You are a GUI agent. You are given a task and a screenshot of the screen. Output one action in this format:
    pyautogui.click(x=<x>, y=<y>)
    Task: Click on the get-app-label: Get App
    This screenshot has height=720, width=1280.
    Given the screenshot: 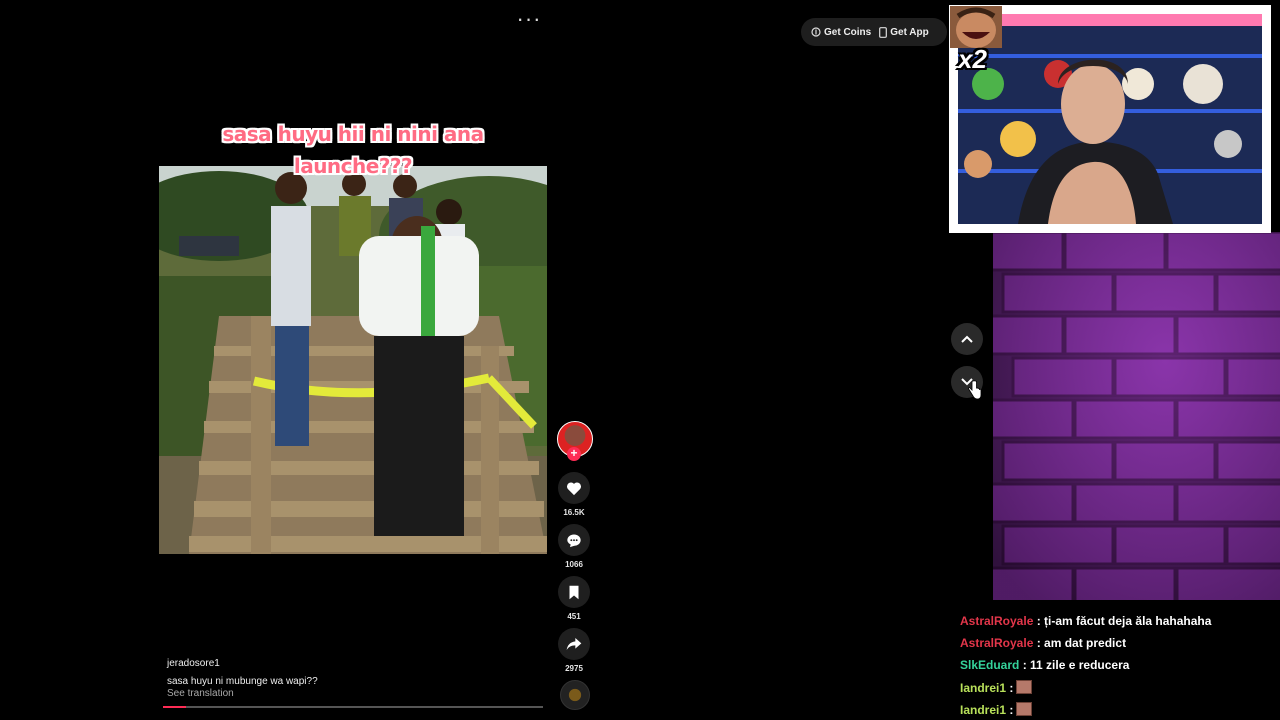 What is the action you would take?
    pyautogui.click(x=909, y=32)
    